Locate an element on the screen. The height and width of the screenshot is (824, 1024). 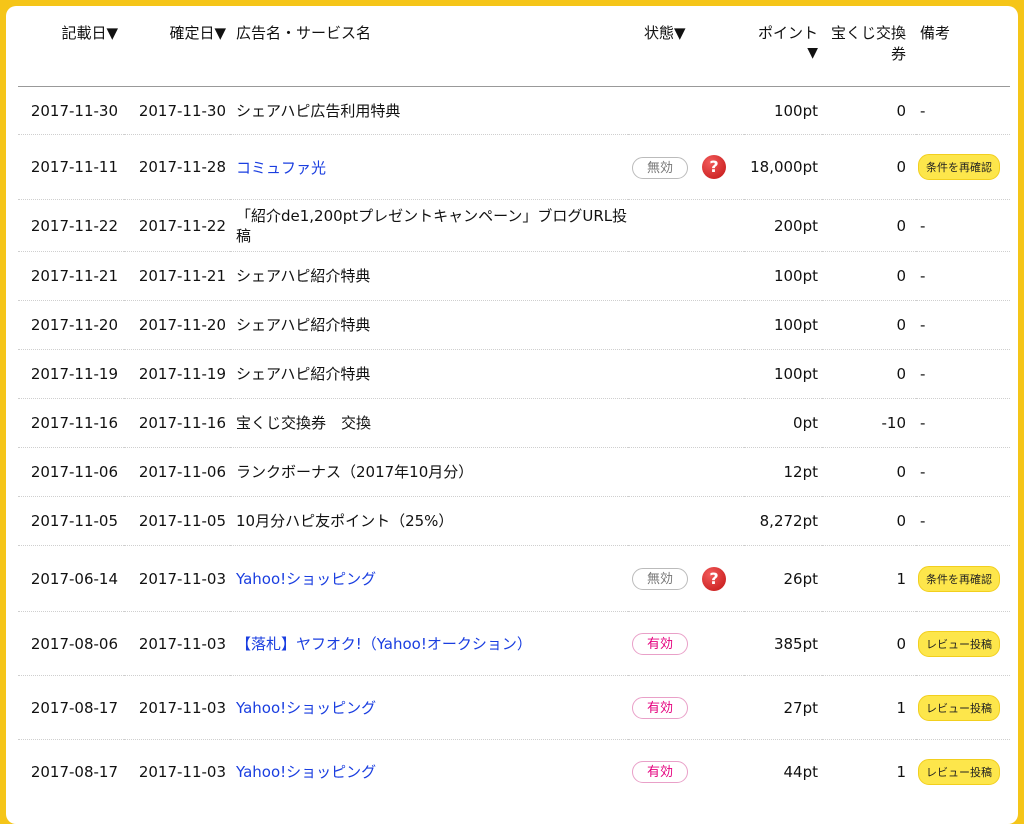
points-cell: 12pt is located at coordinates (783, 472).